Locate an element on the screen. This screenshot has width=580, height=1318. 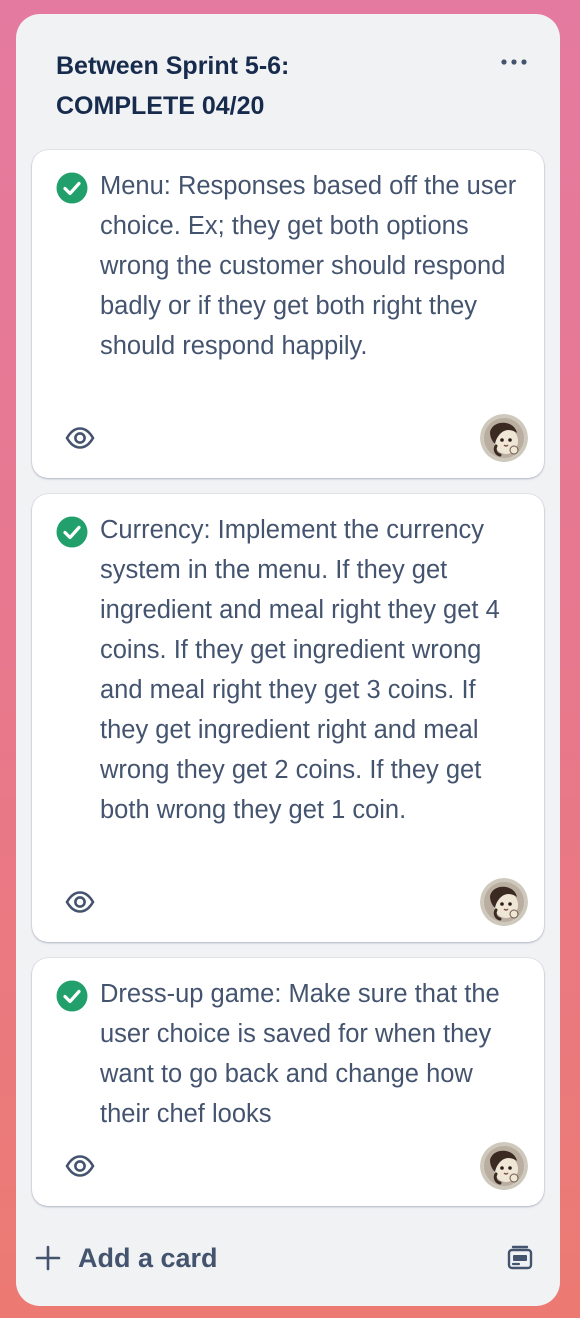
create-from-template-button is located at coordinates (520, 1258).